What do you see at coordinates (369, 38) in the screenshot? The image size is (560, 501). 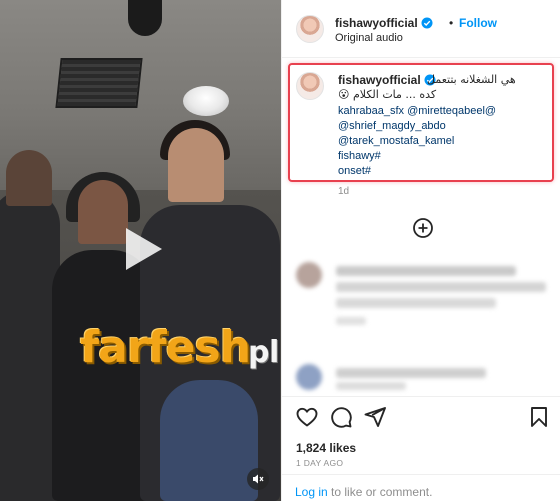 I see `original-audio-link: Original audio` at bounding box center [369, 38].